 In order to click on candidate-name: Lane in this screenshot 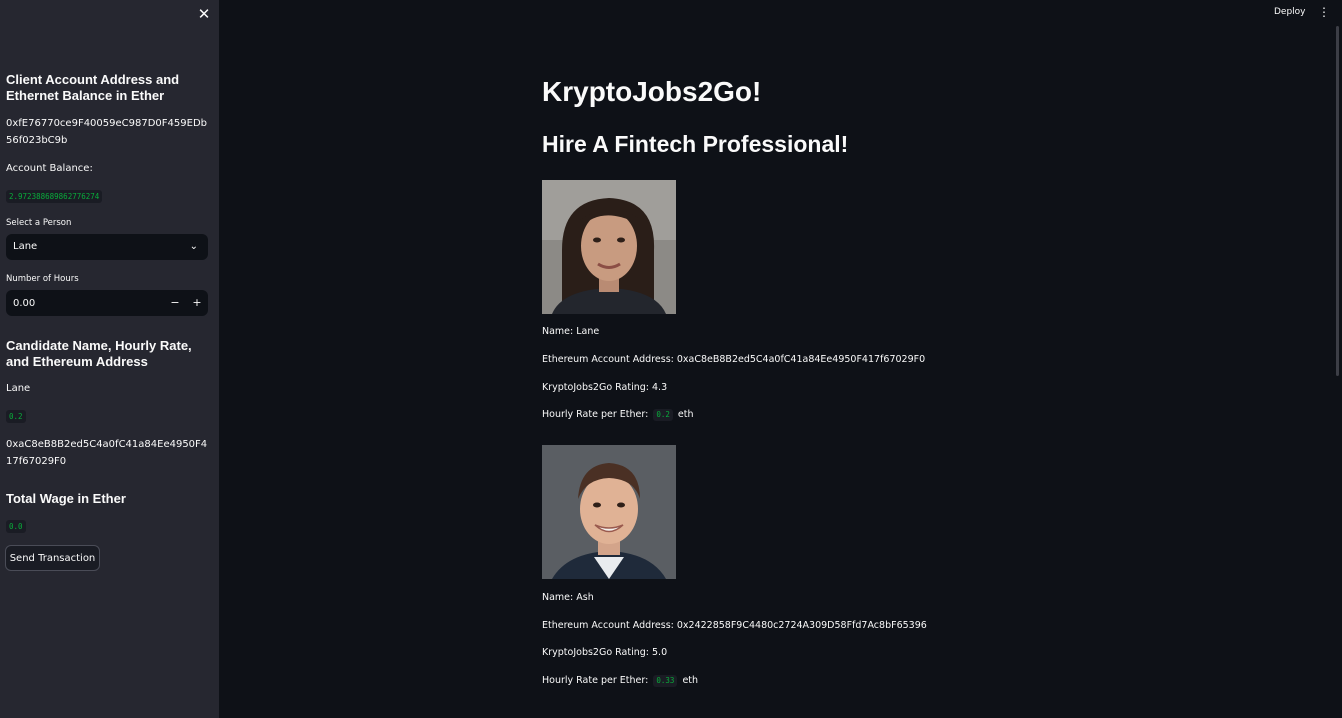, I will do `click(18, 388)`.